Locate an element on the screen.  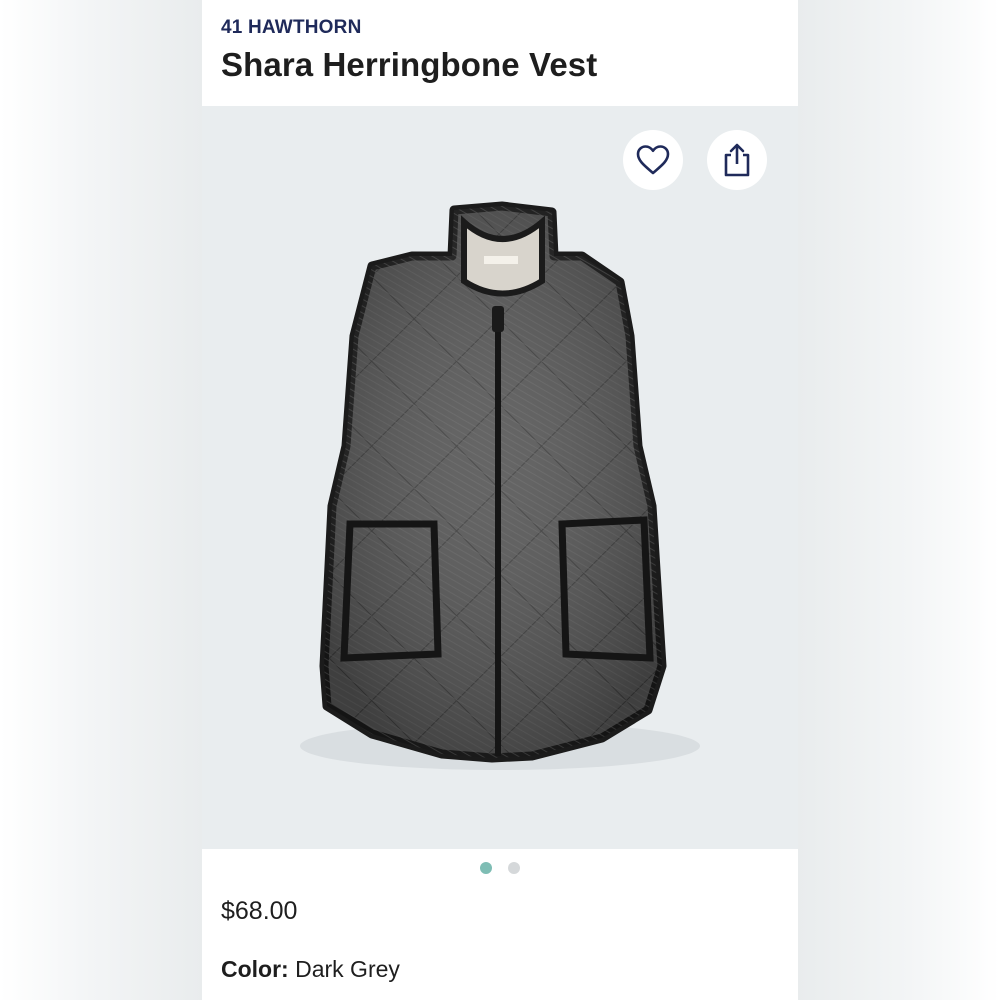
favorite-button is located at coordinates (653, 160).